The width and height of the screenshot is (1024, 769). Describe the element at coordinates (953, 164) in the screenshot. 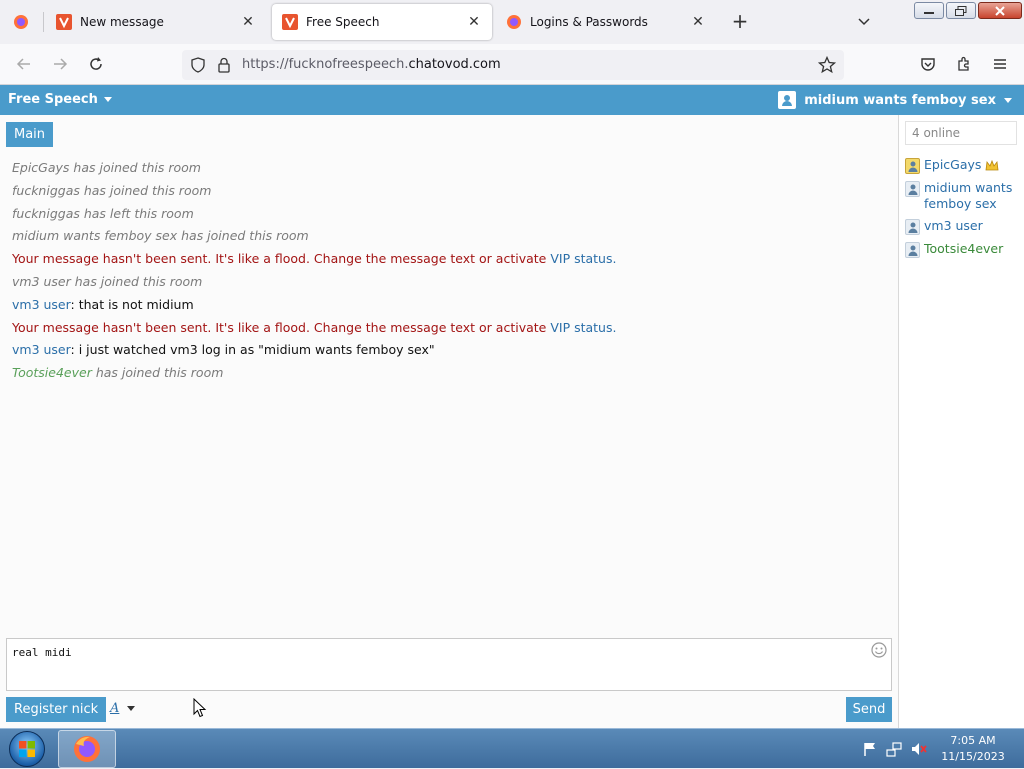

I see `user-name: EpicGays` at that location.